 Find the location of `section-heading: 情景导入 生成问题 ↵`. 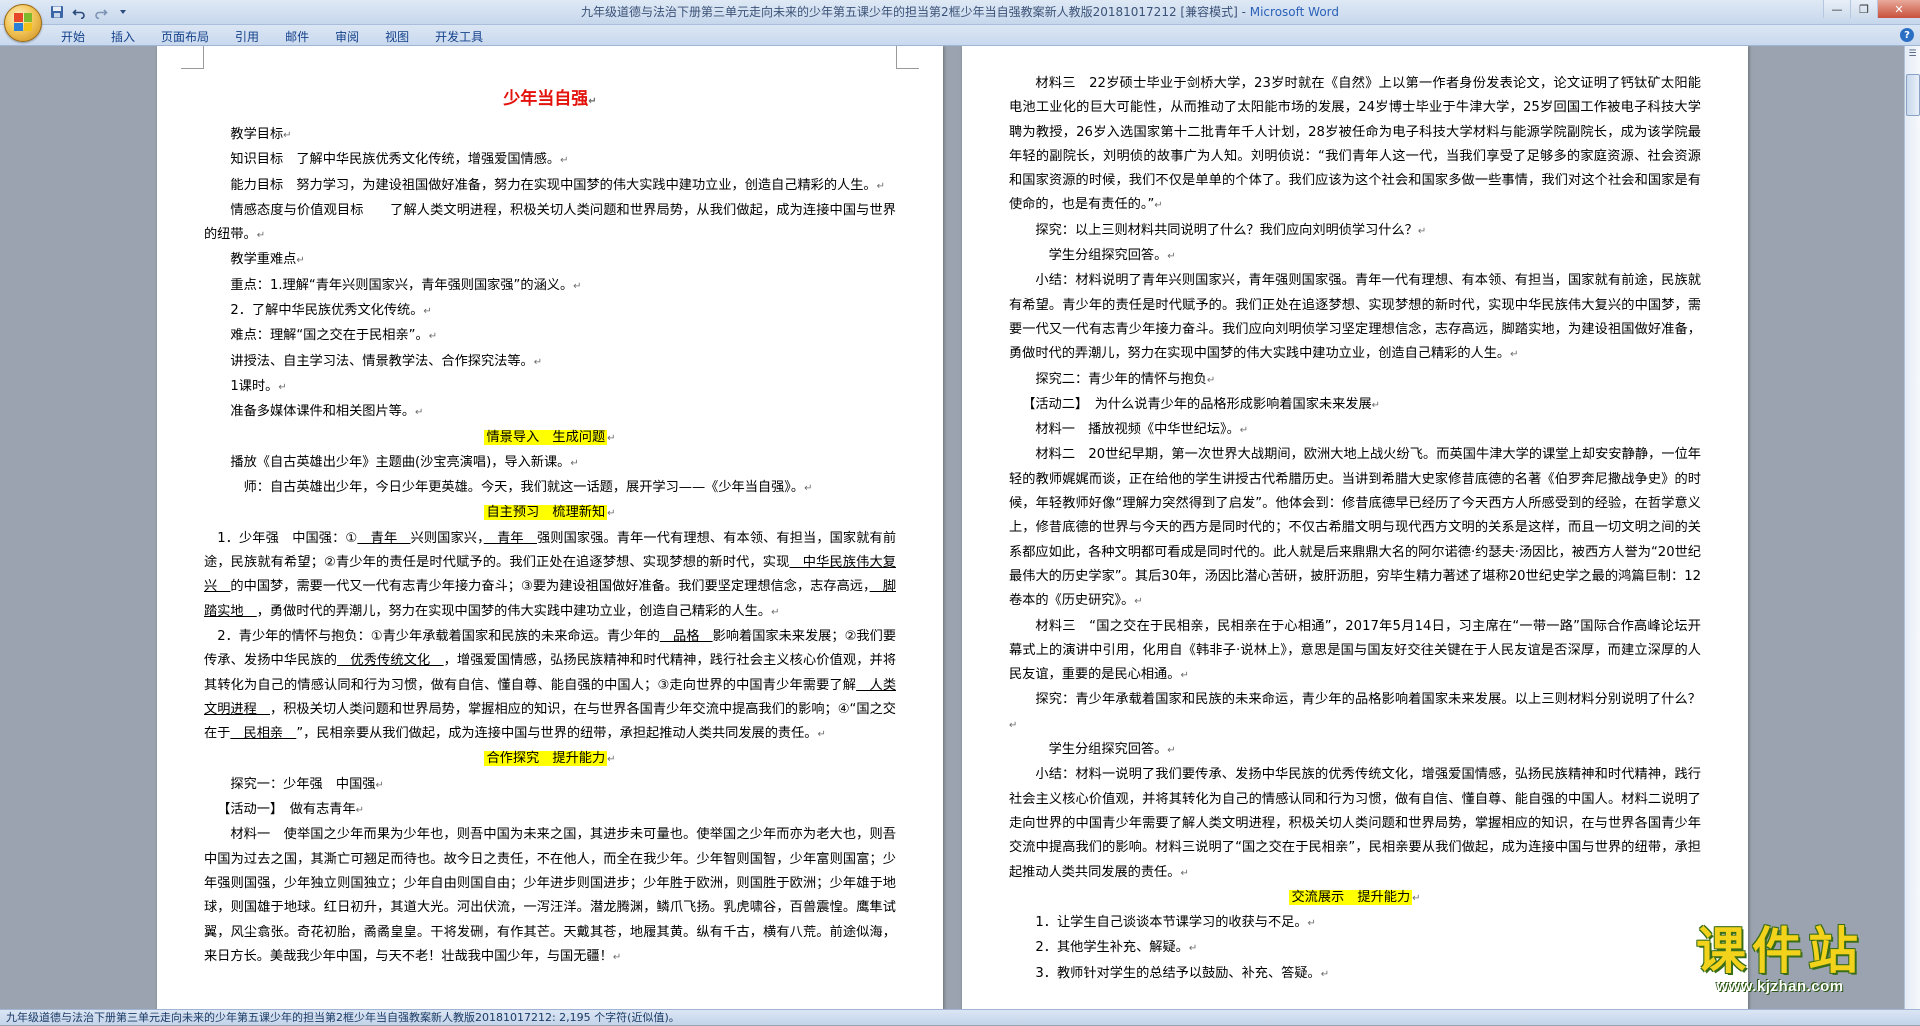

section-heading: 情景导入 生成问题 ↵ is located at coordinates (550, 437).